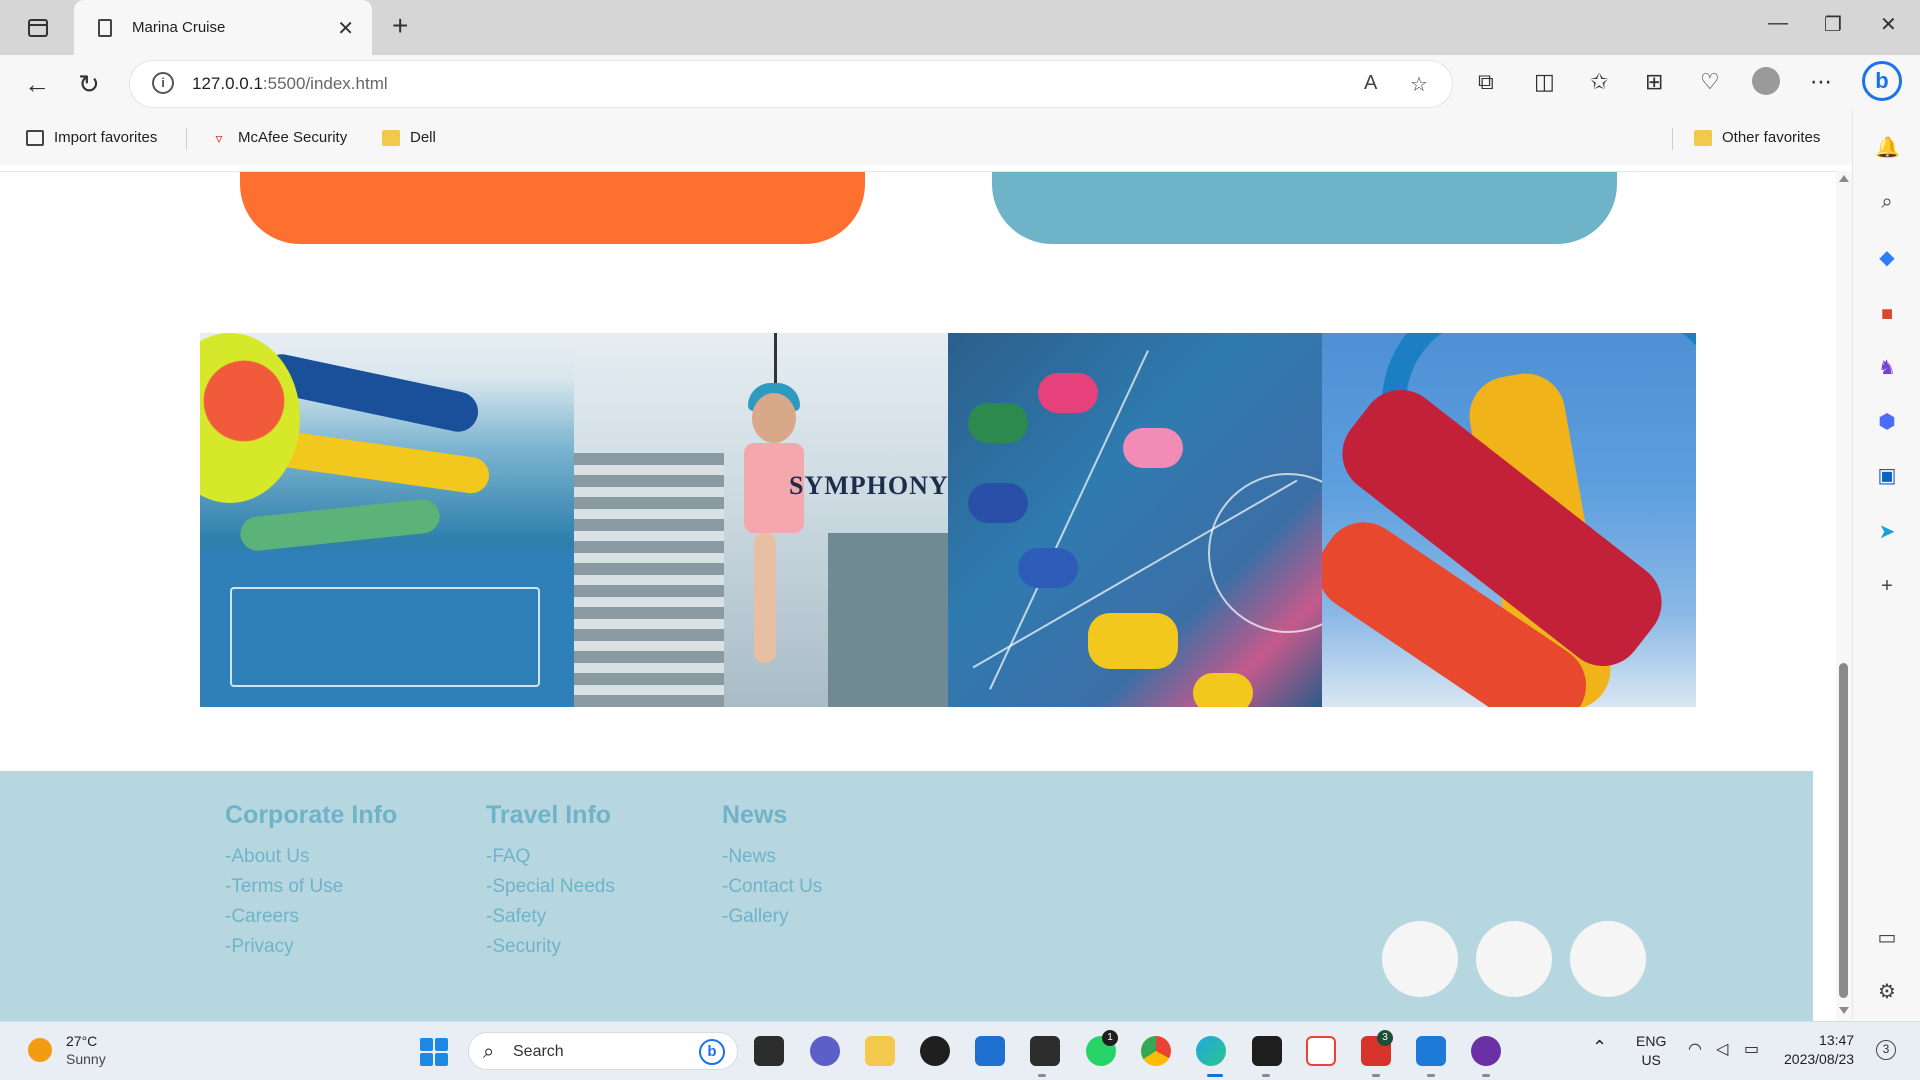 Image resolution: width=1920 pixels, height=1080 pixels. I want to click on sidebar-panel-icon: ▭, so click(1887, 938).